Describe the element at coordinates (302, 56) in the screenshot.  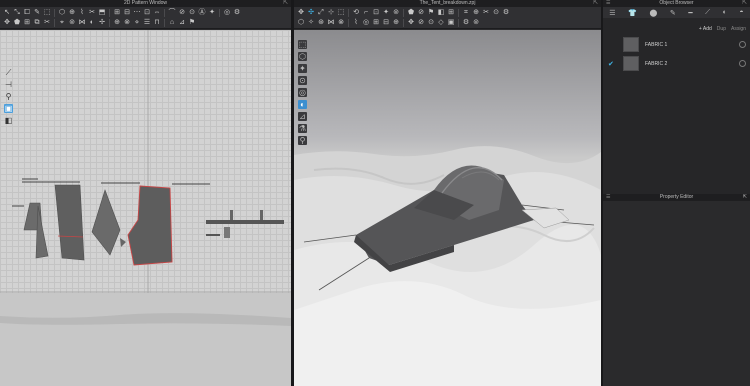
I see `side-tool-icon: ⬡` at that location.